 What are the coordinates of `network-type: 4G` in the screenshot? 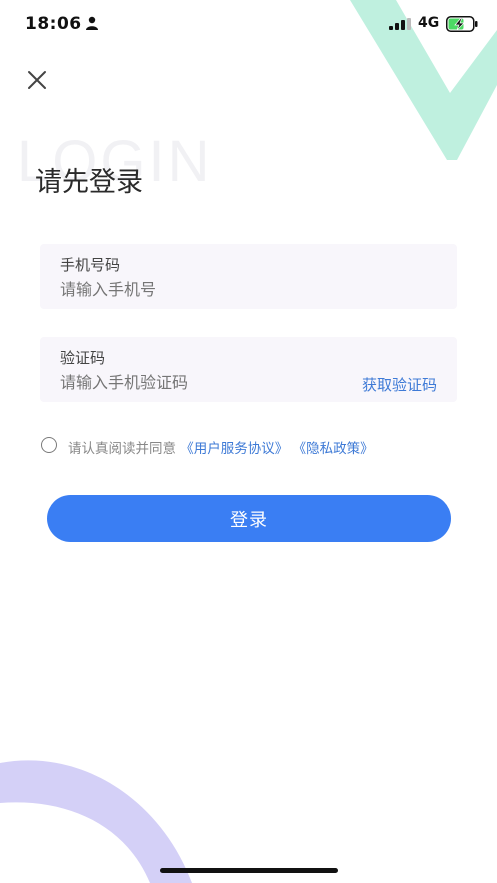 It's located at (429, 23).